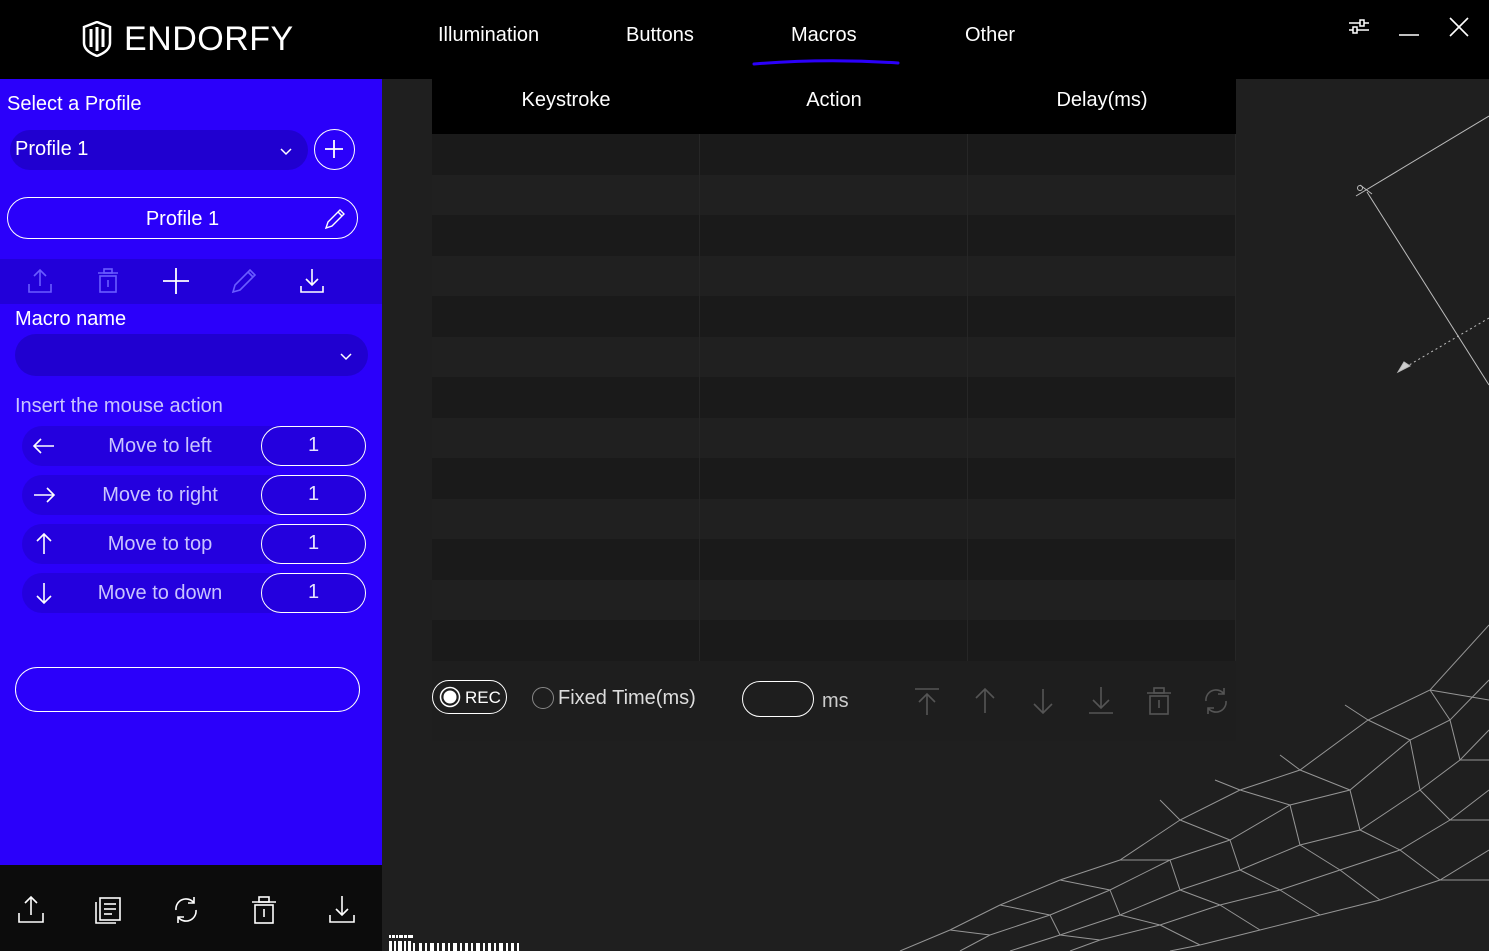 The image size is (1489, 951). What do you see at coordinates (778, 699) in the screenshot?
I see `fixed-time-input` at bounding box center [778, 699].